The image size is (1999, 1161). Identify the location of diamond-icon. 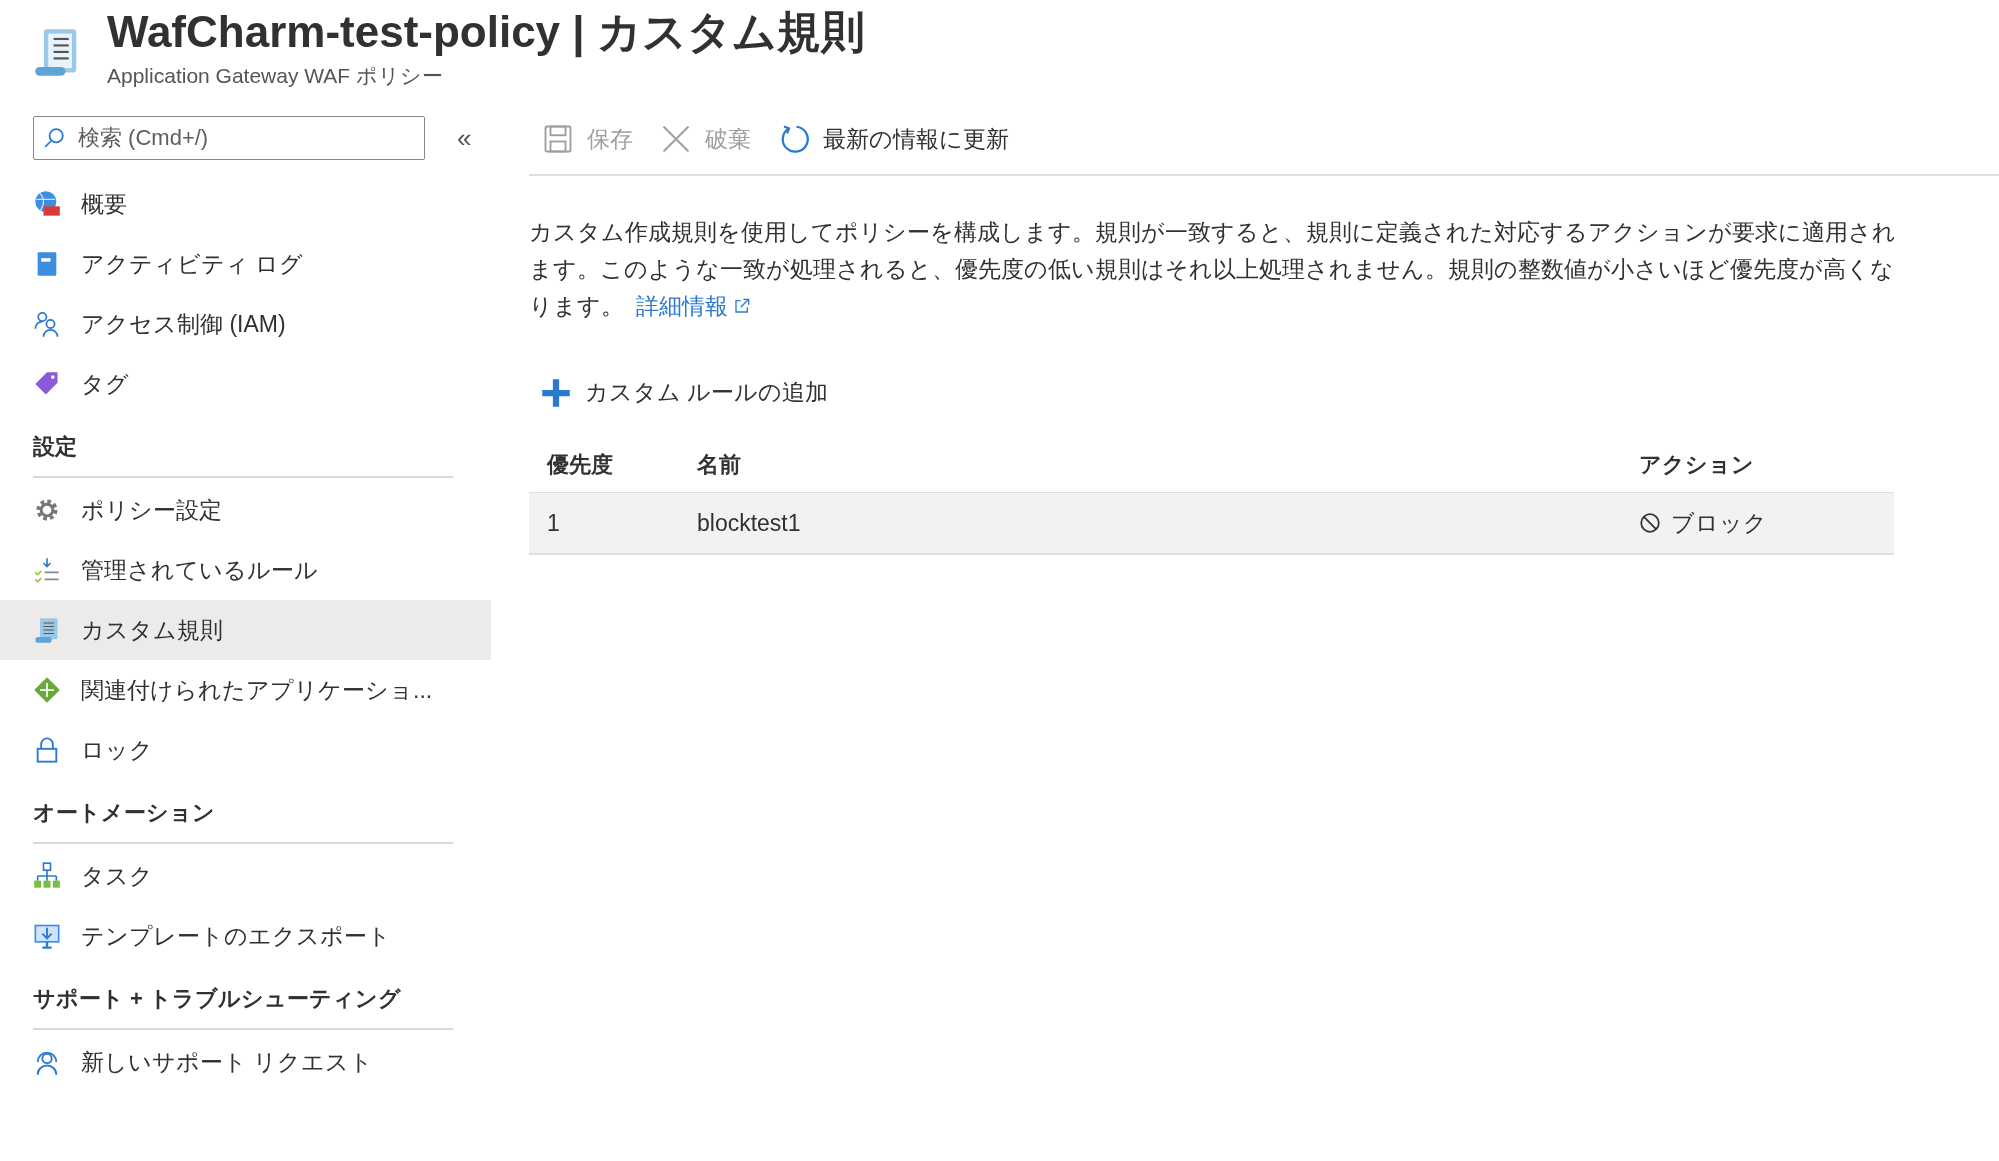
(47, 690).